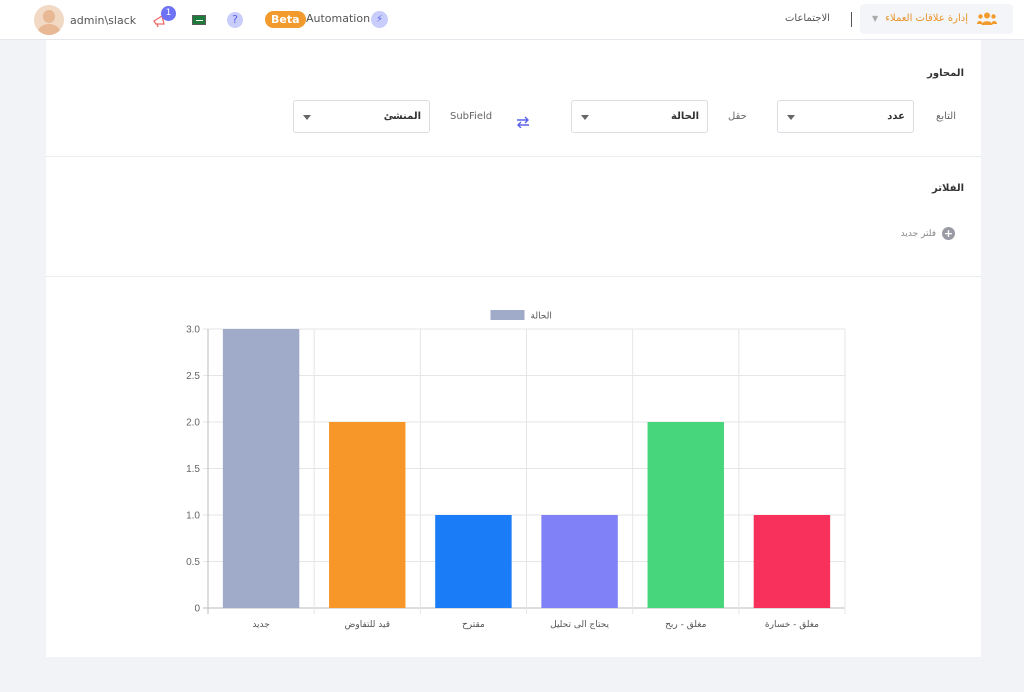 The height and width of the screenshot is (692, 1024). Describe the element at coordinates (285, 19) in the screenshot. I see `beta-badge: Beta` at that location.